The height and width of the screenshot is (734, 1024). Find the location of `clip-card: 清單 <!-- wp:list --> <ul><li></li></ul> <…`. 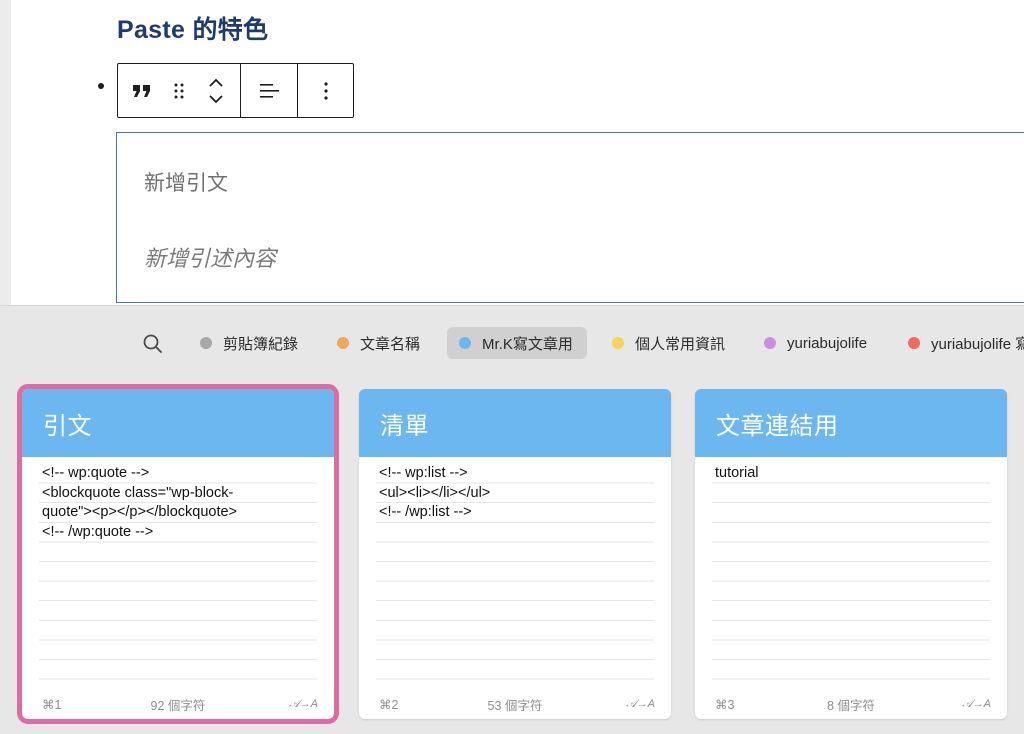

clip-card: 清單 <!-- wp:list --> <ul><li></li></ul> <… is located at coordinates (515, 554).